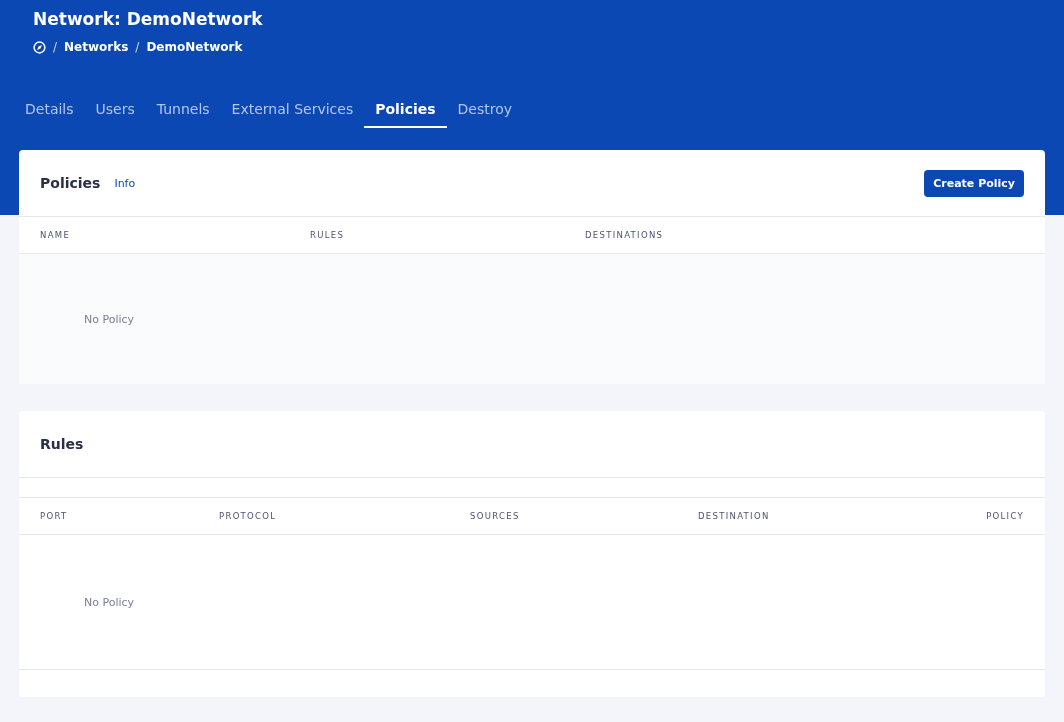  Describe the element at coordinates (625, 235) in the screenshot. I see `column-header: DESTINATIONS` at that location.